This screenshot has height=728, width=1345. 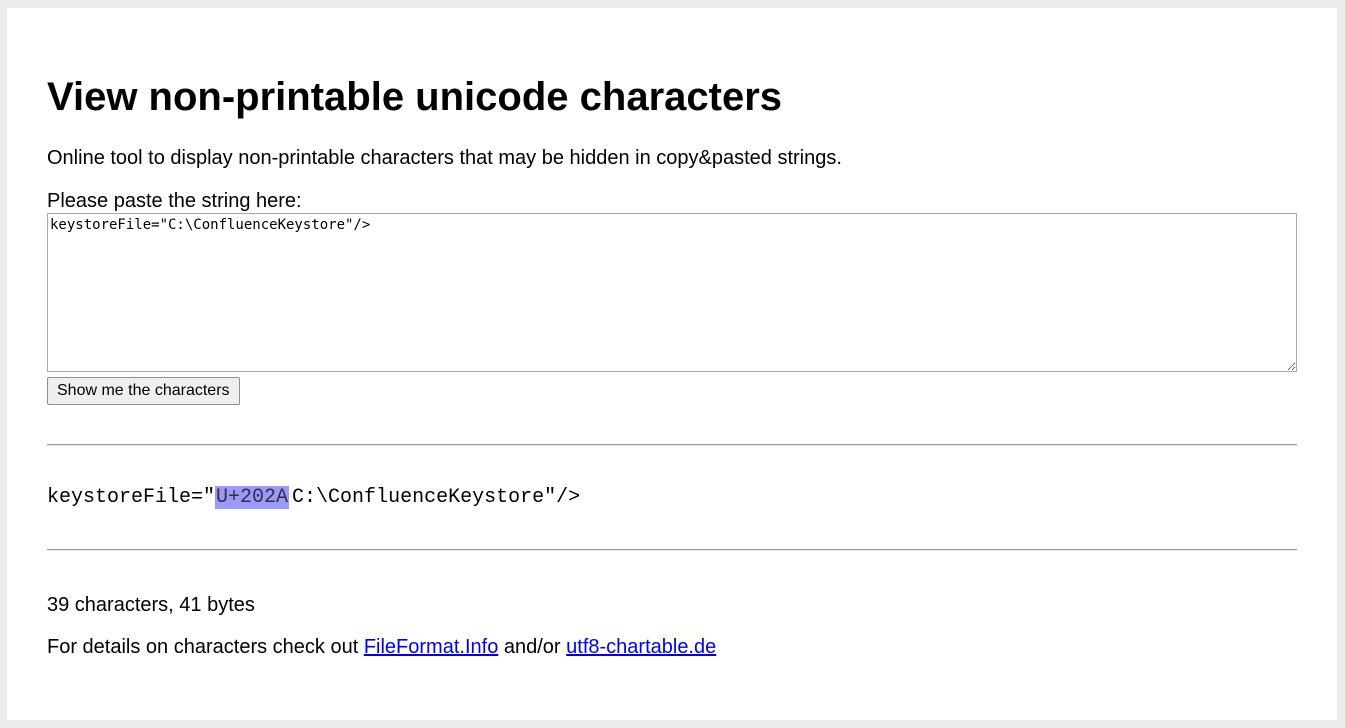 What do you see at coordinates (641, 647) in the screenshot?
I see `utf8-chartable-link: utf8-chartable.de` at bounding box center [641, 647].